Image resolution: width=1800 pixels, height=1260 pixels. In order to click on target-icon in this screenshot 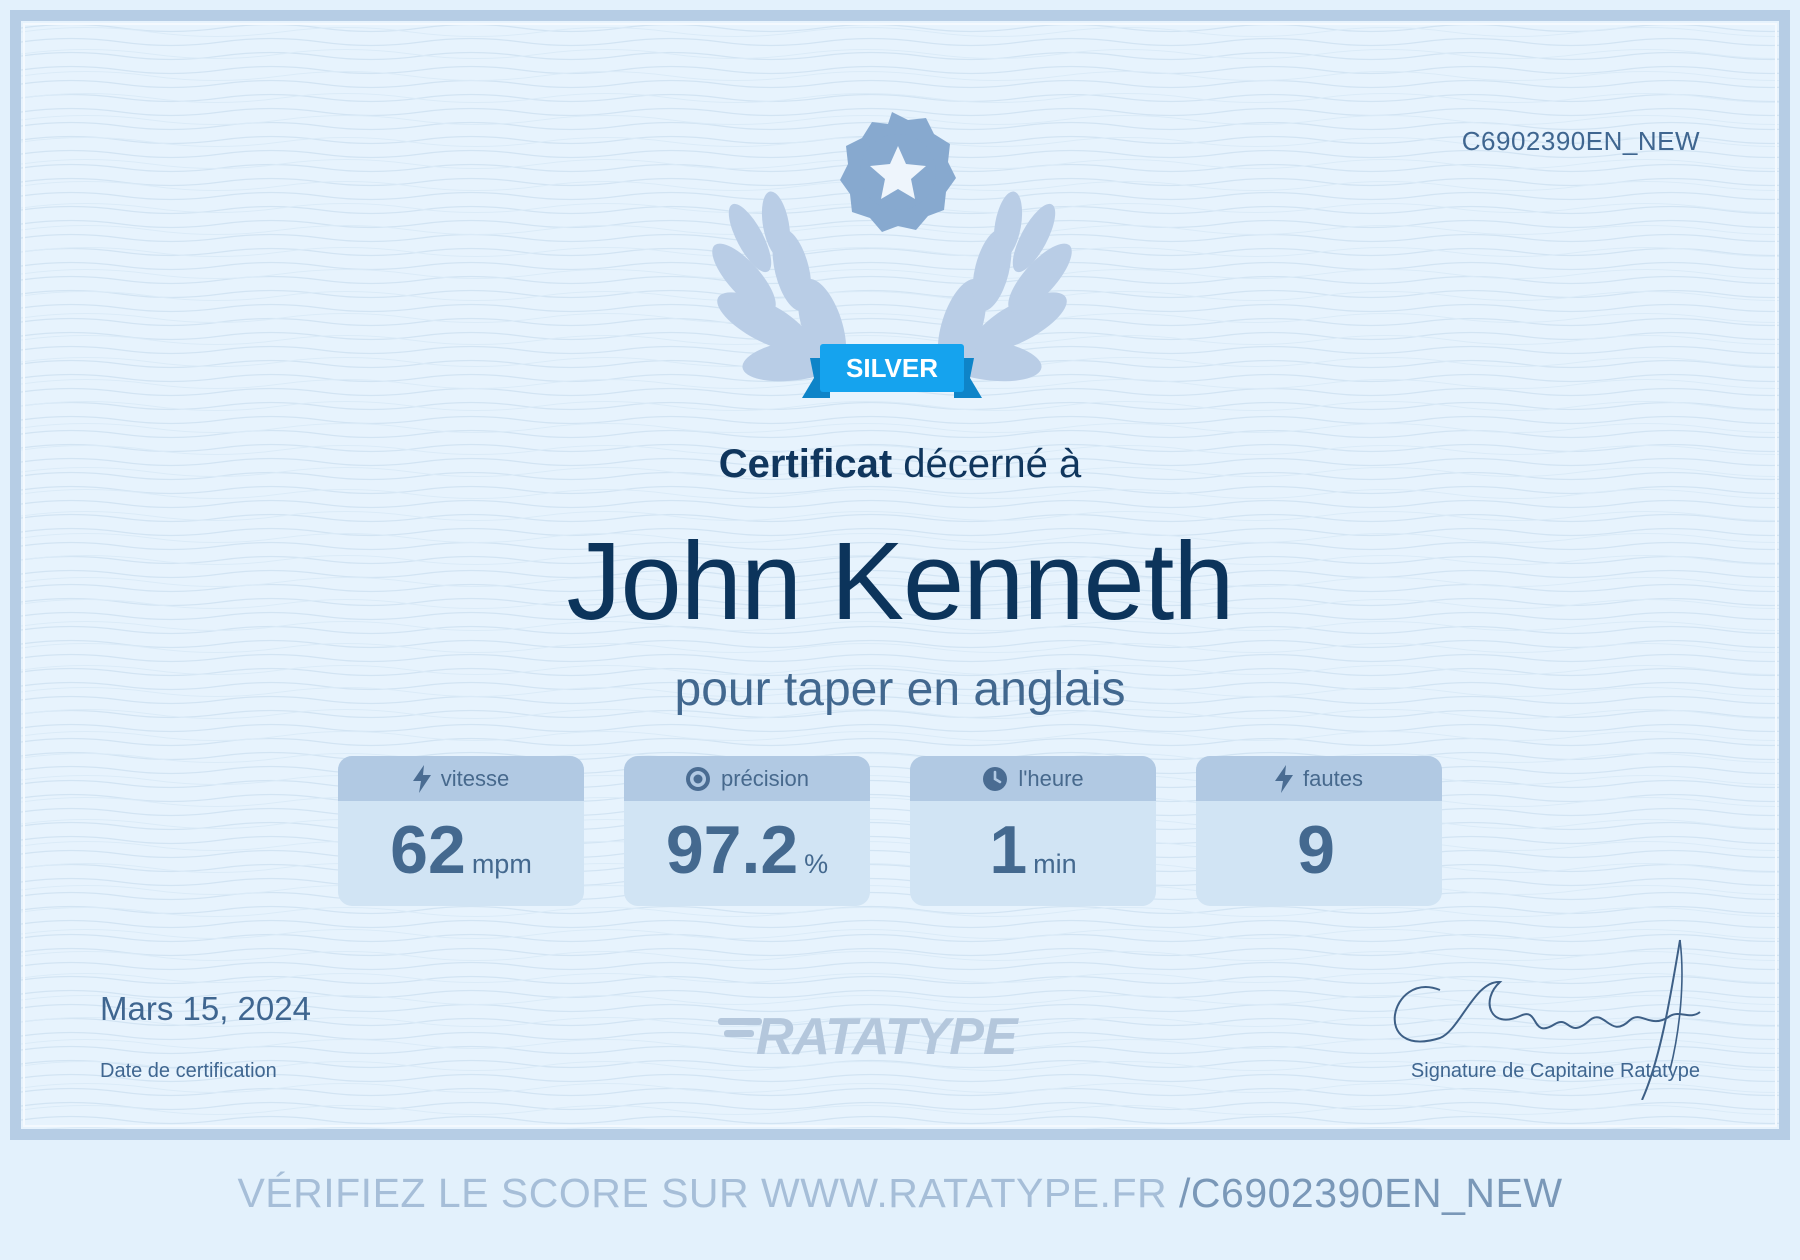, I will do `click(697, 778)`.